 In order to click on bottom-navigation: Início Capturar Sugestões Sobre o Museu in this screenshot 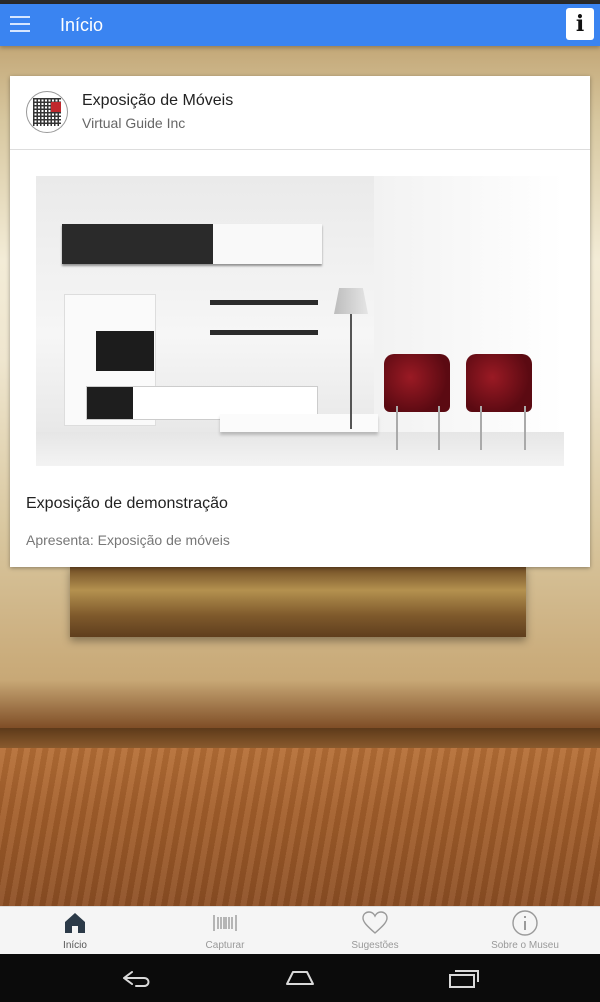, I will do `click(300, 930)`.